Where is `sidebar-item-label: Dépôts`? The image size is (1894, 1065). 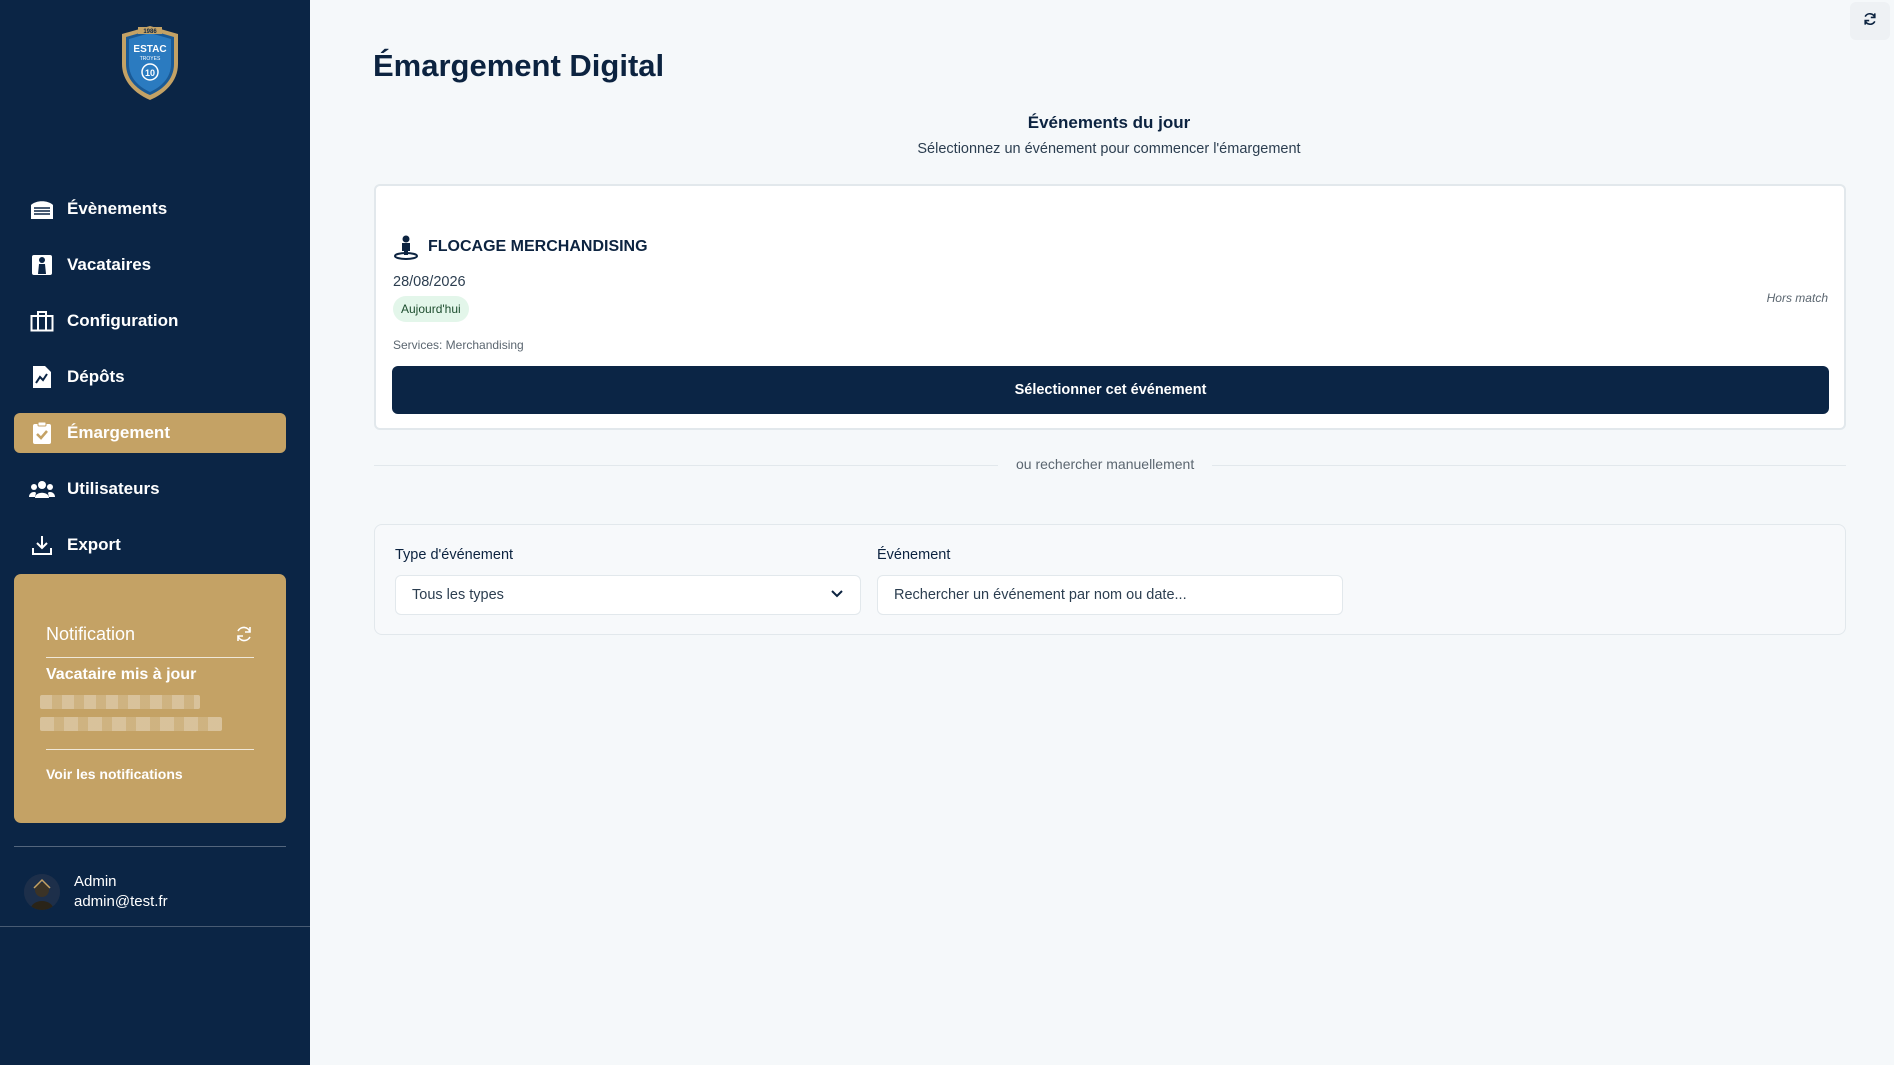
sidebar-item-label: Dépôts is located at coordinates (96, 376).